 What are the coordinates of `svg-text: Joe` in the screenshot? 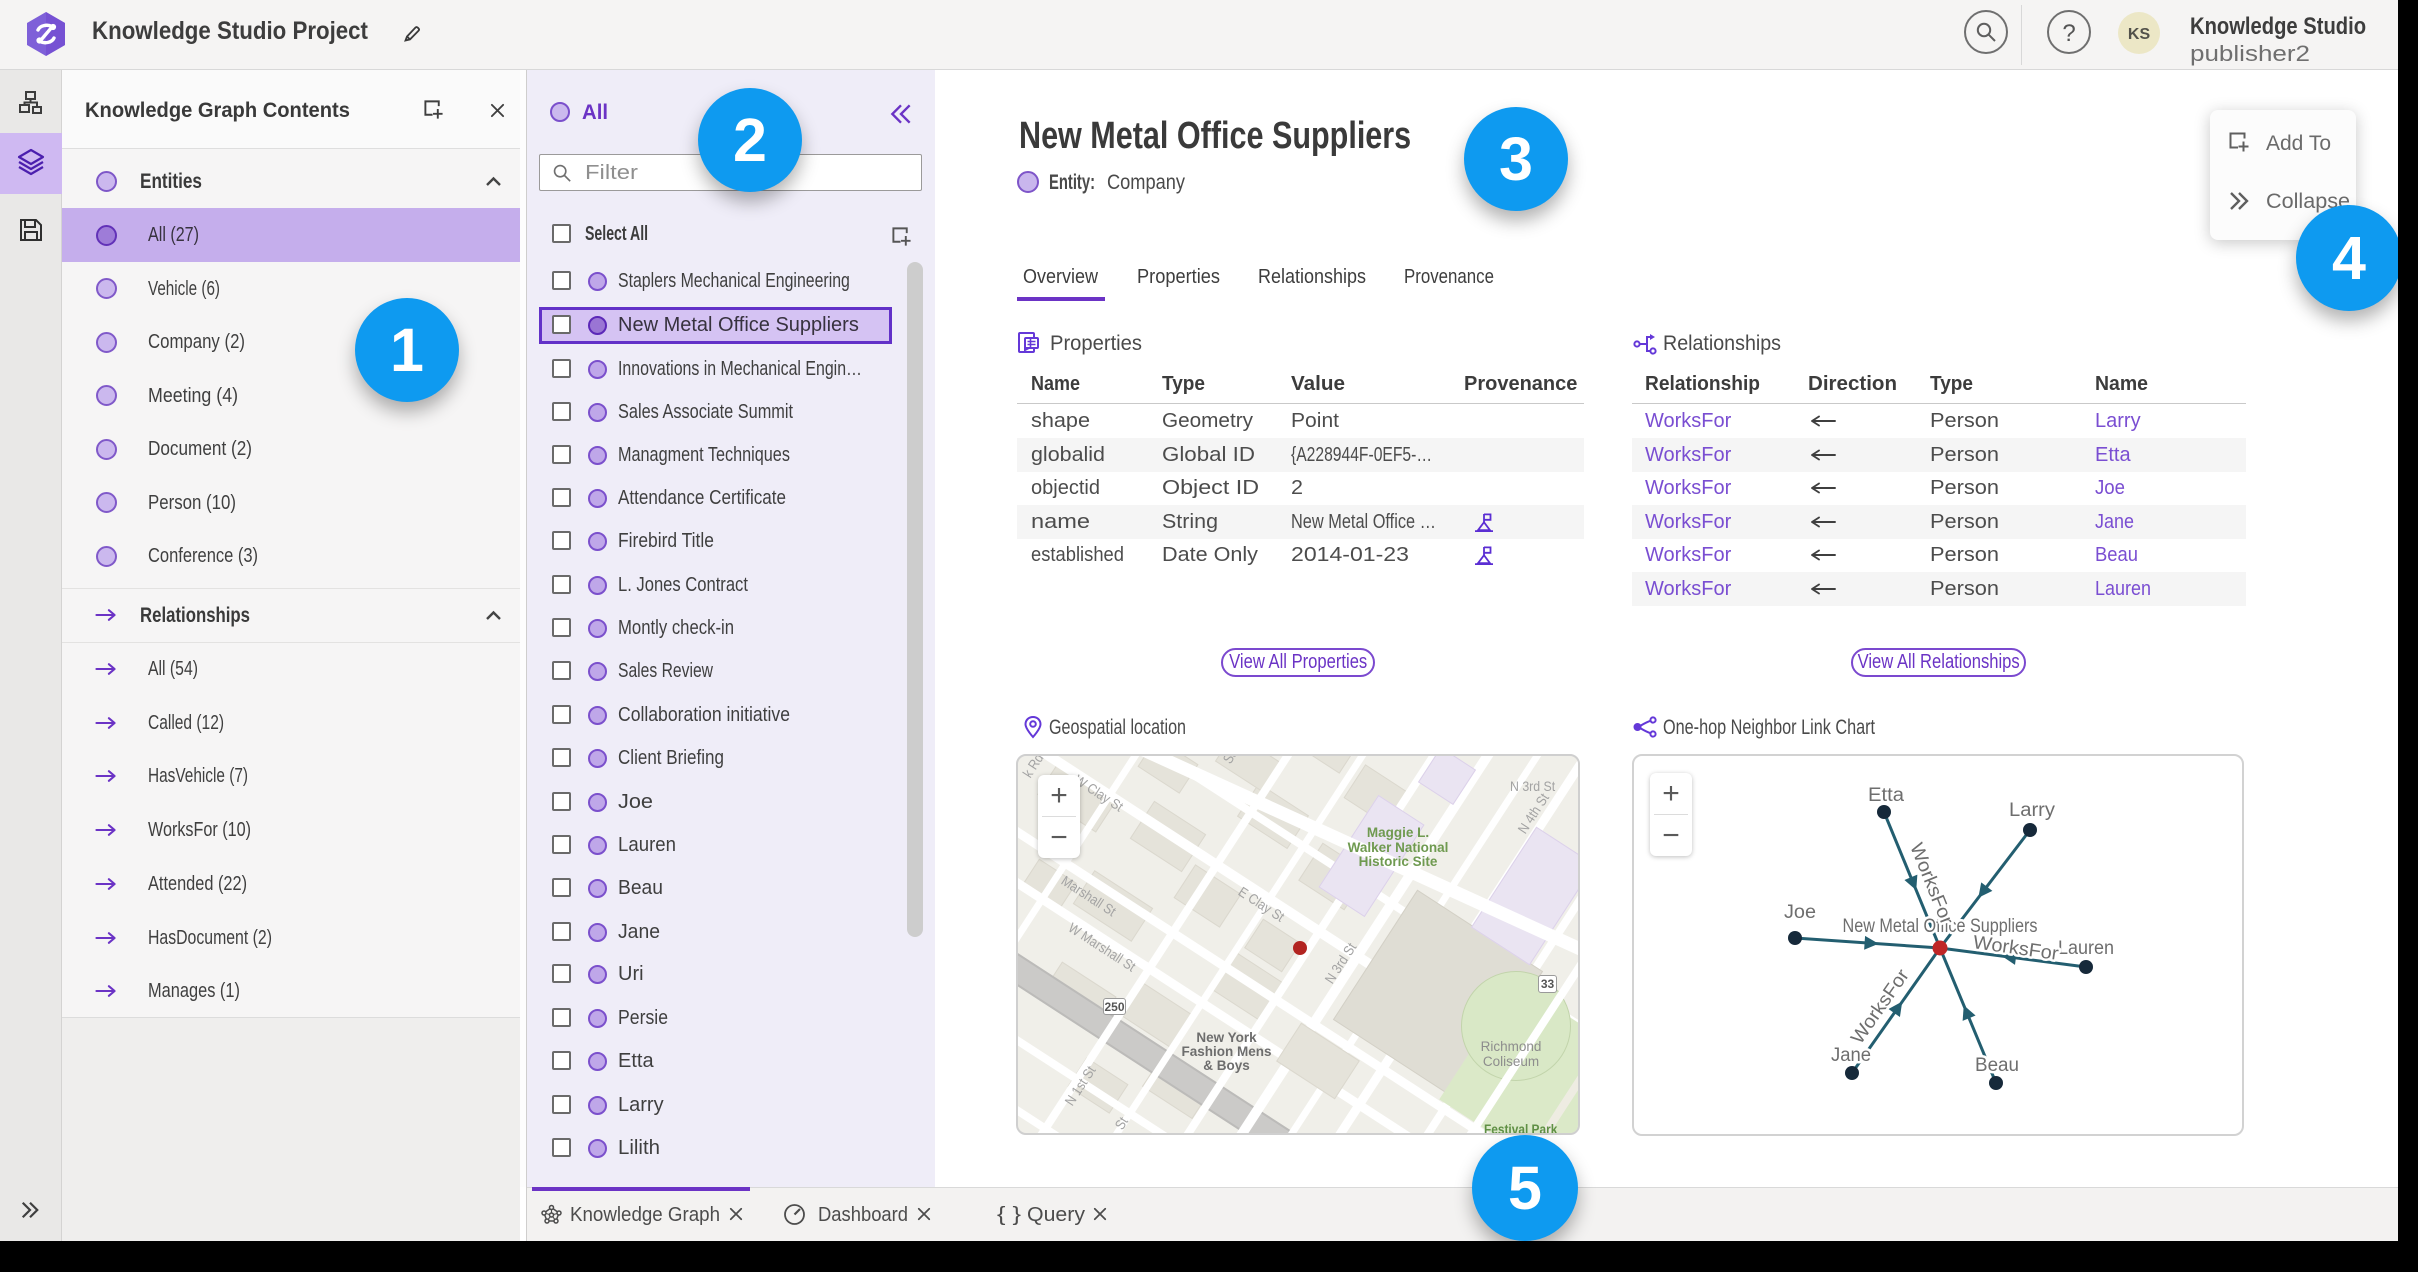 It's located at (1800, 912).